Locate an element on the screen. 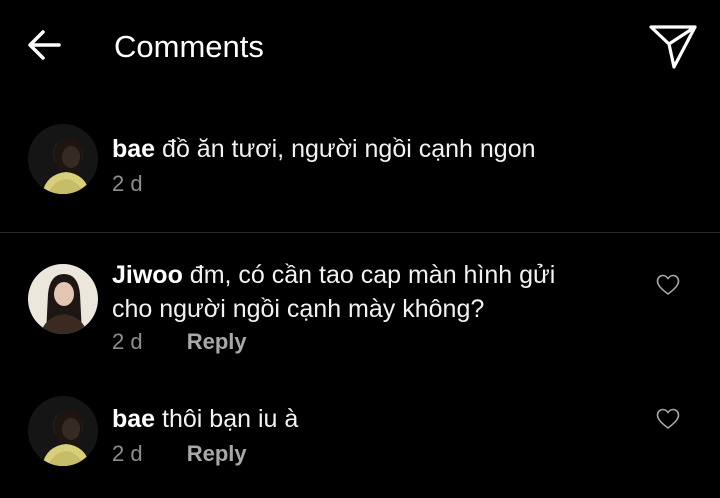 The width and height of the screenshot is (720, 498). arrow-left-icon is located at coordinates (44, 45).